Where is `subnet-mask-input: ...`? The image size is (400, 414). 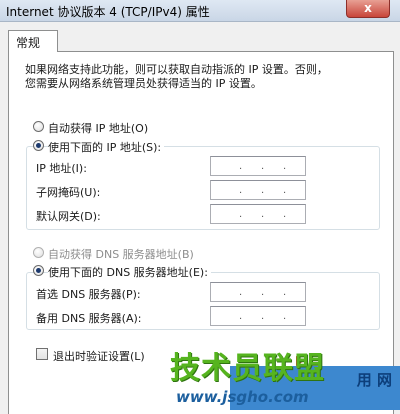
subnet-mask-input: ... is located at coordinates (258, 190).